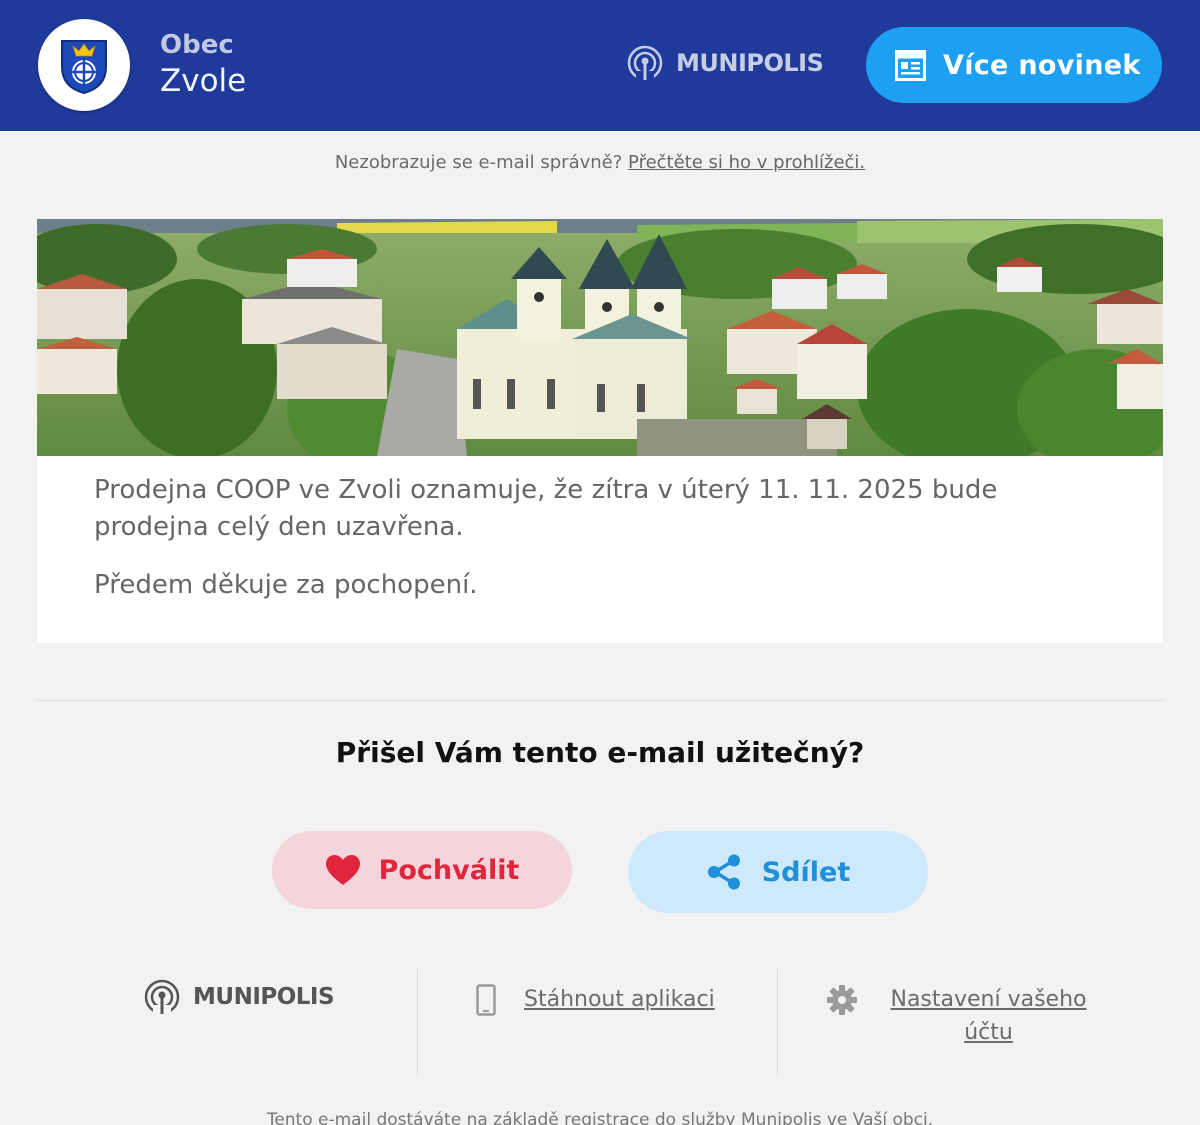 This screenshot has height=1125, width=1200. I want to click on share-icon, so click(723, 872).